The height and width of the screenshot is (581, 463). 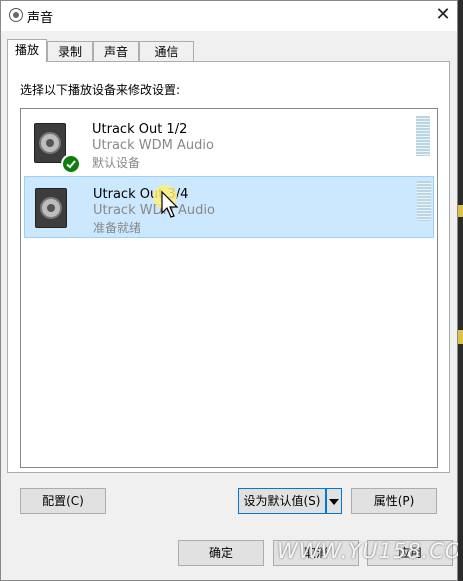 What do you see at coordinates (100, 90) in the screenshot?
I see `instruction-text: 选择以下播放设备来修改设置:` at bounding box center [100, 90].